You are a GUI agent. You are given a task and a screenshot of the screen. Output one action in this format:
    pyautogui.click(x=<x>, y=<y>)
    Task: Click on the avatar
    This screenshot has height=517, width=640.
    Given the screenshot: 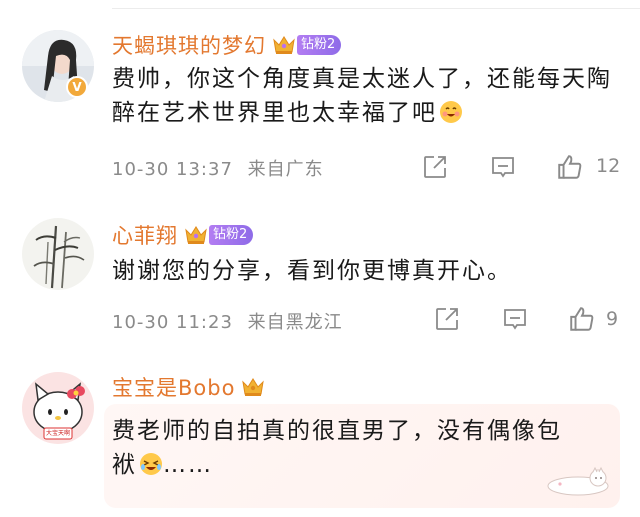 What is the action you would take?
    pyautogui.click(x=58, y=254)
    